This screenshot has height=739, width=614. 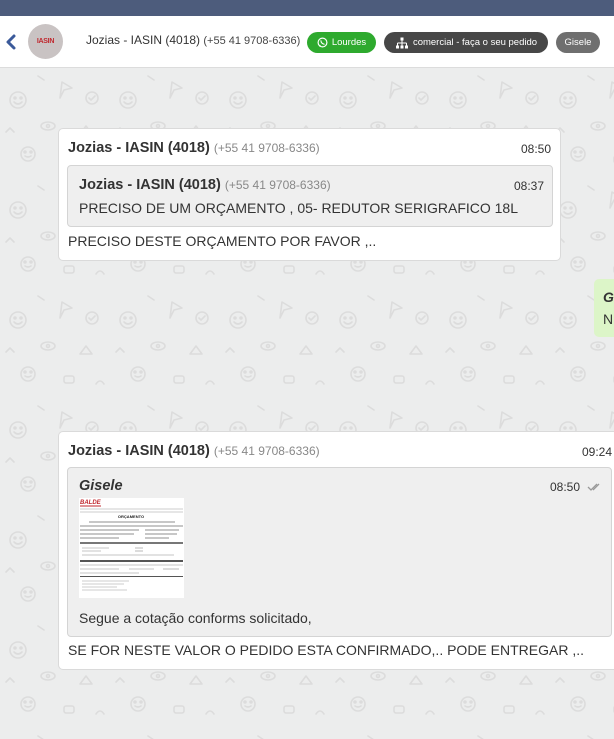 What do you see at coordinates (528, 186) in the screenshot?
I see `quoted-time: 08:37` at bounding box center [528, 186].